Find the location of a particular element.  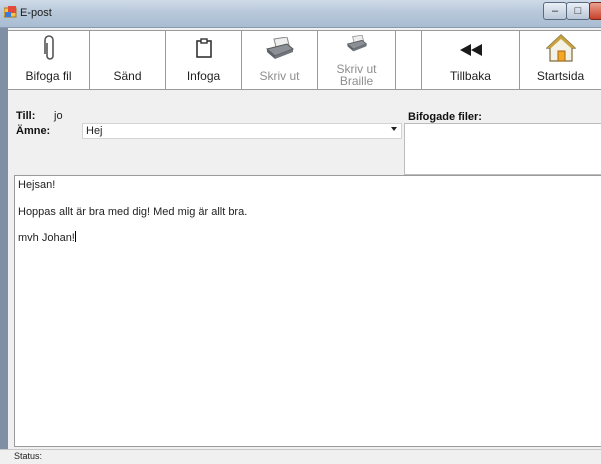

home-icon is located at coordinates (560, 48).